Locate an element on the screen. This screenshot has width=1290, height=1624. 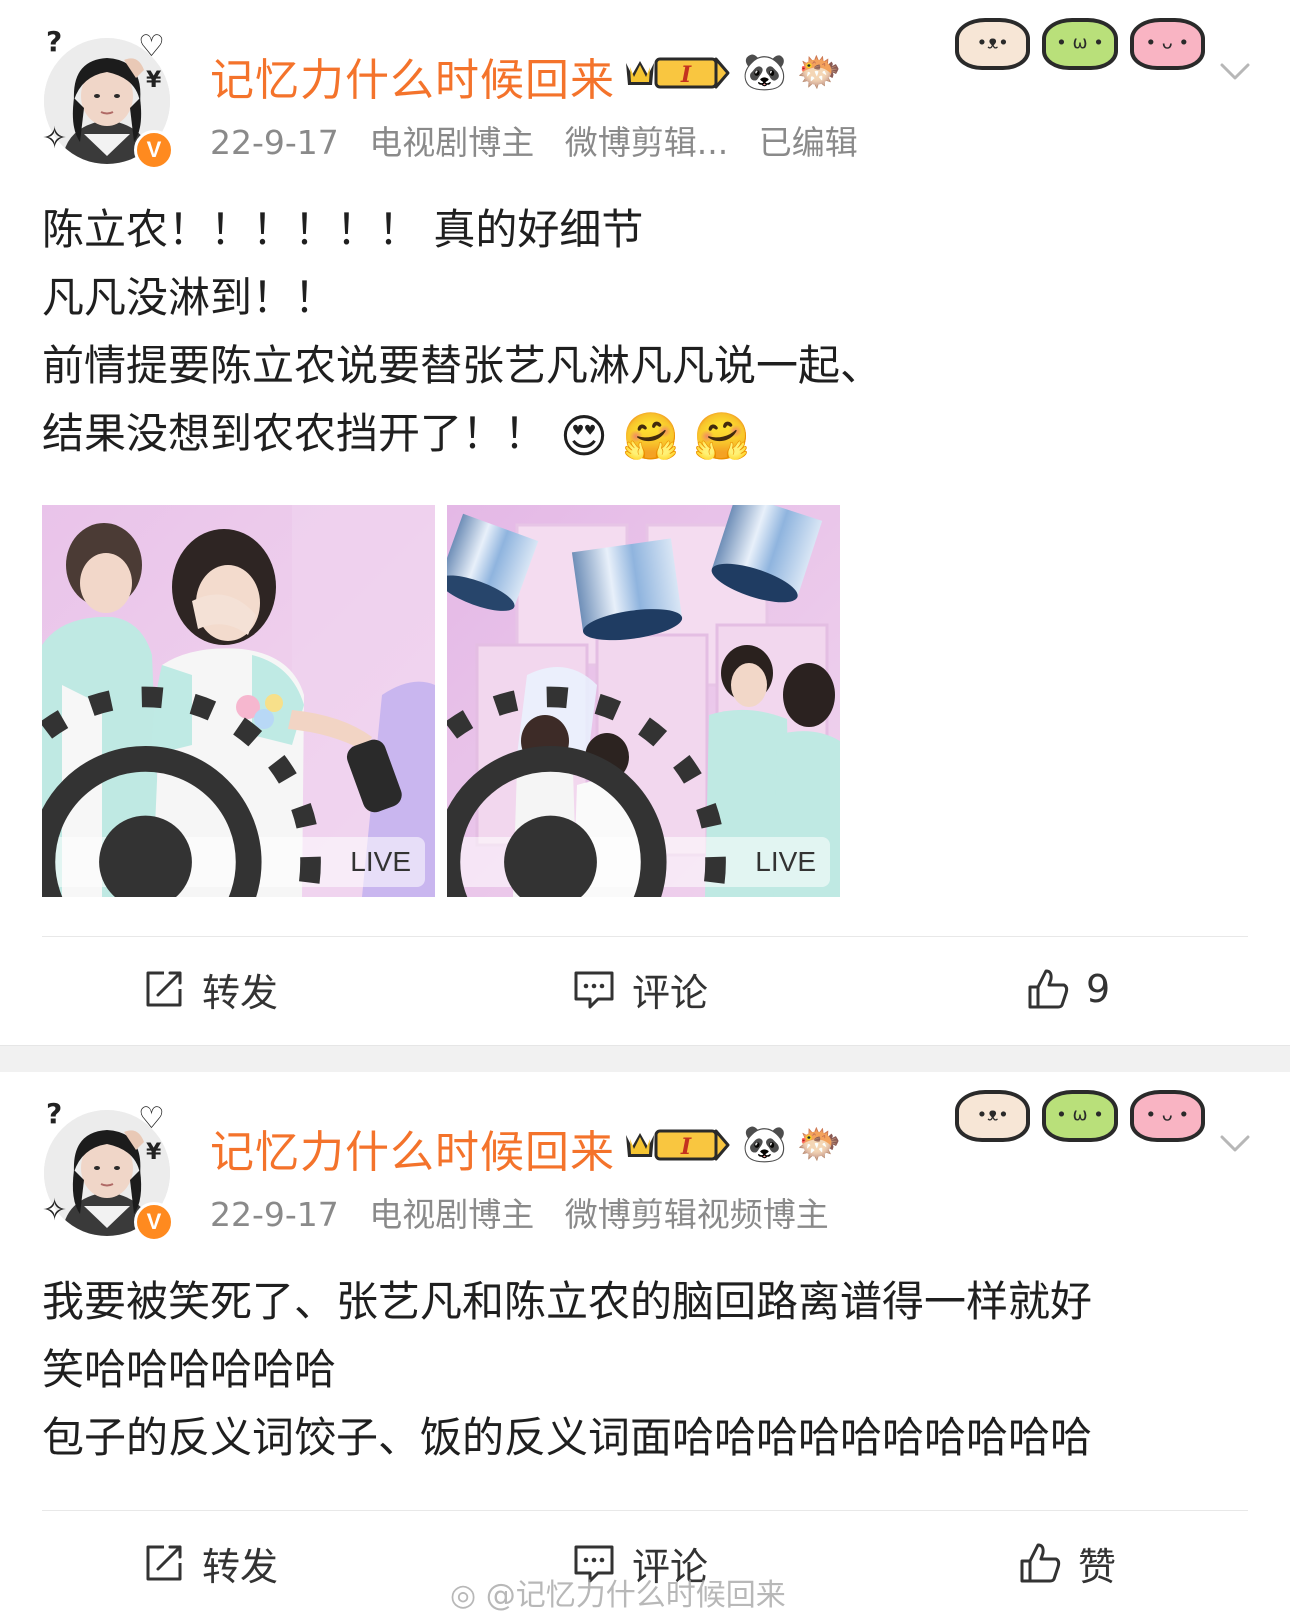
like-button: 赞 is located at coordinates (1067, 1563).